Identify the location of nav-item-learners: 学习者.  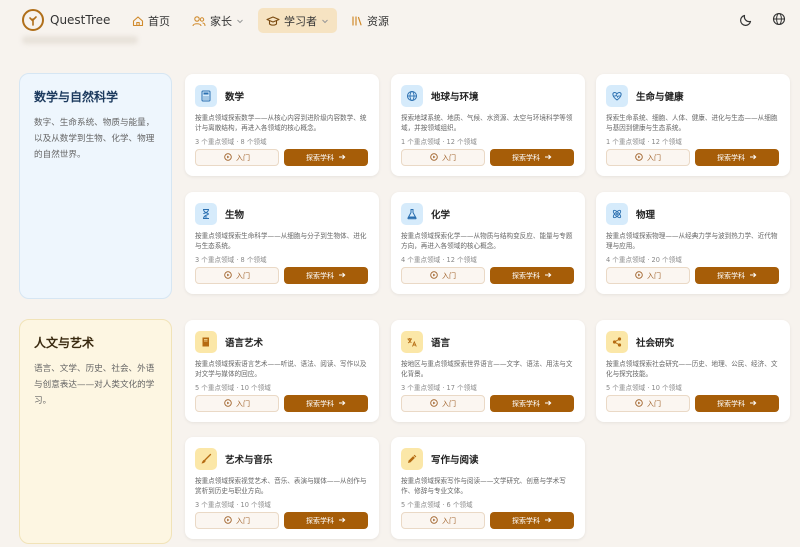
(297, 20).